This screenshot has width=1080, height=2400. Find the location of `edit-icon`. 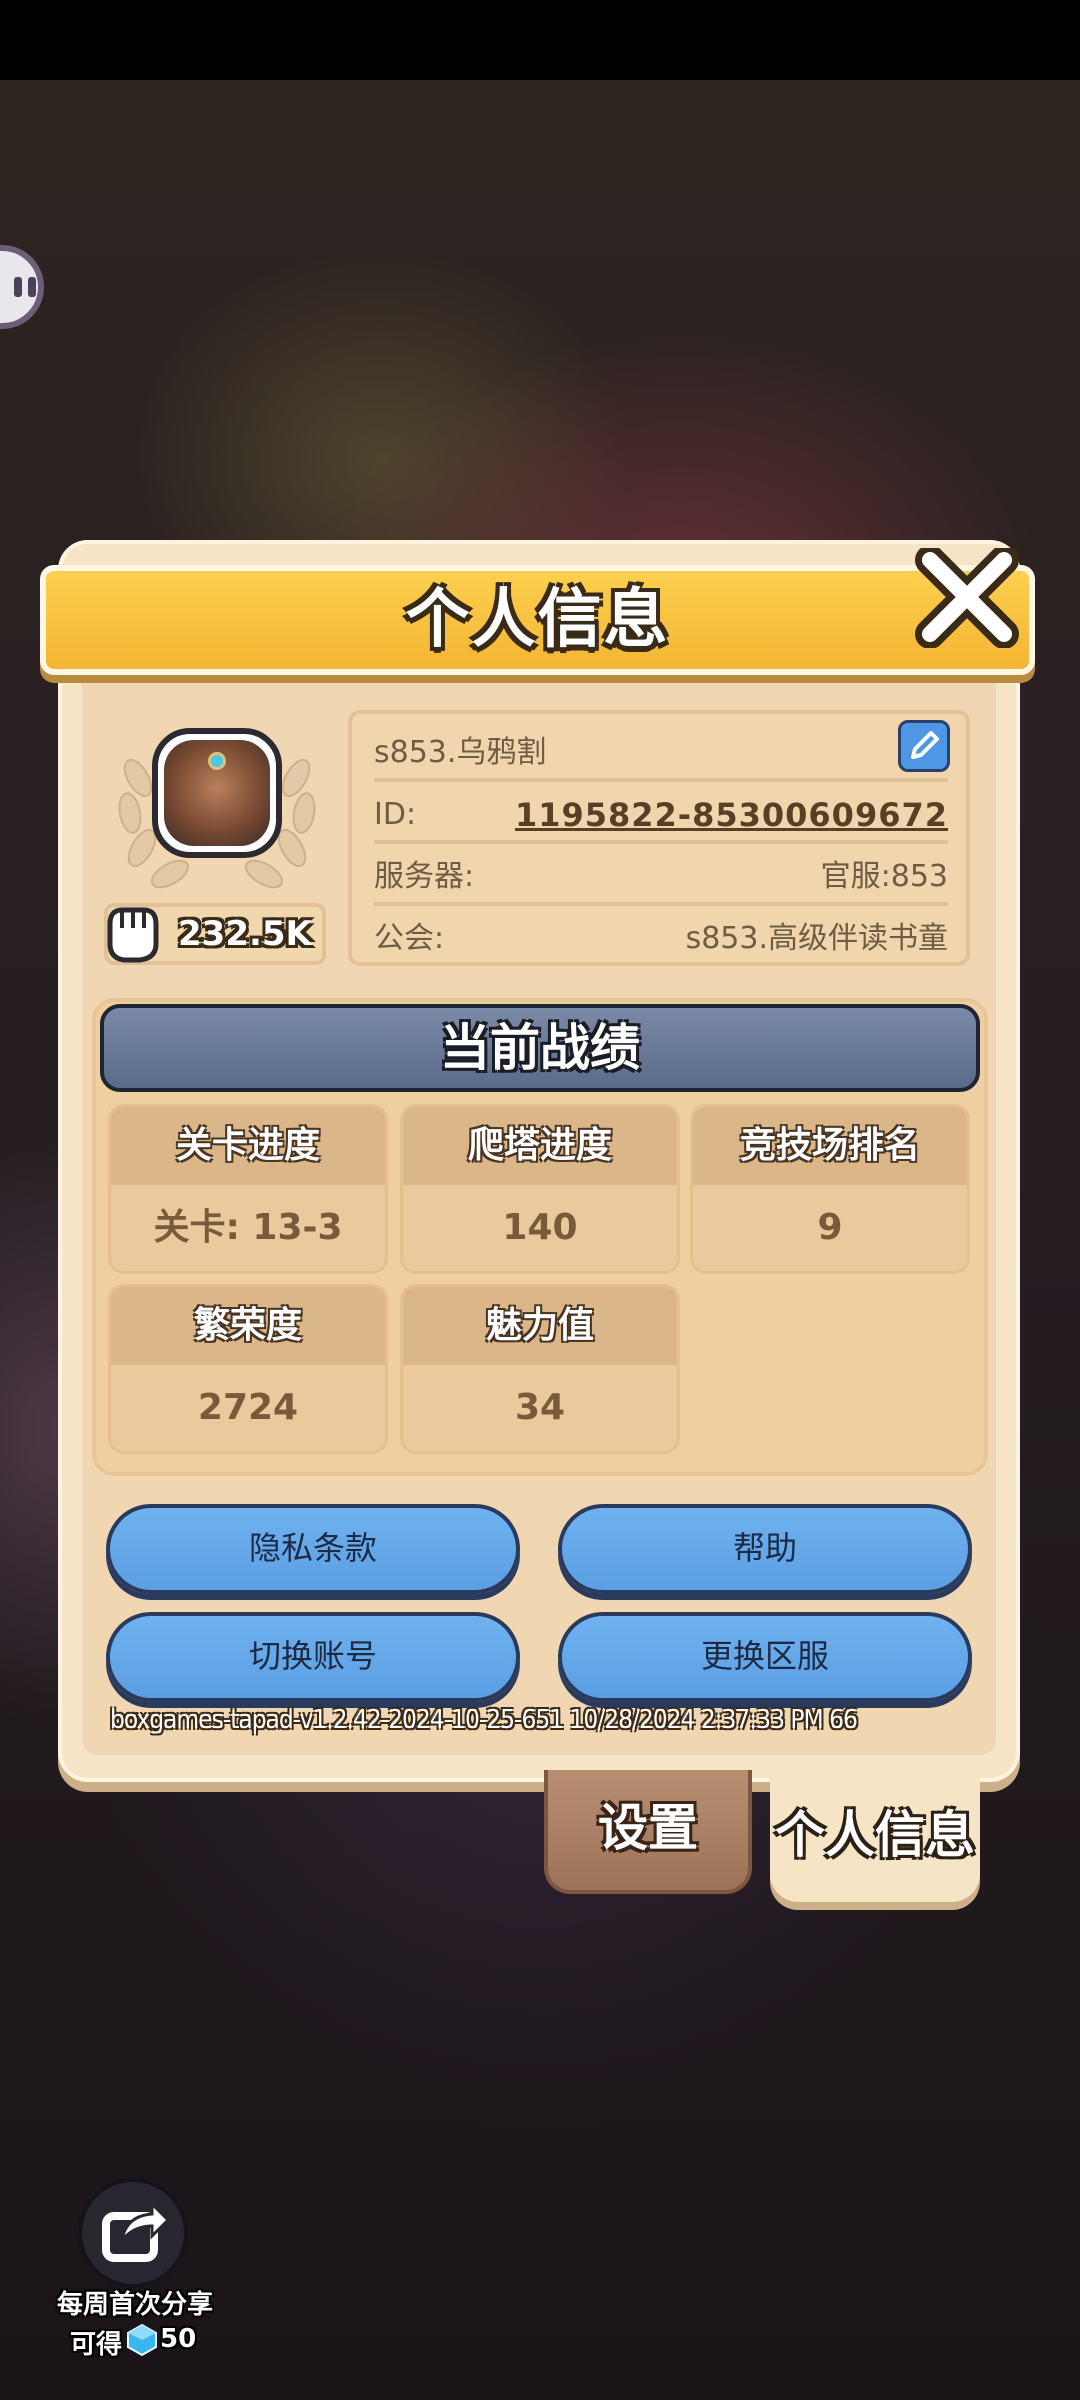

edit-icon is located at coordinates (925, 745).